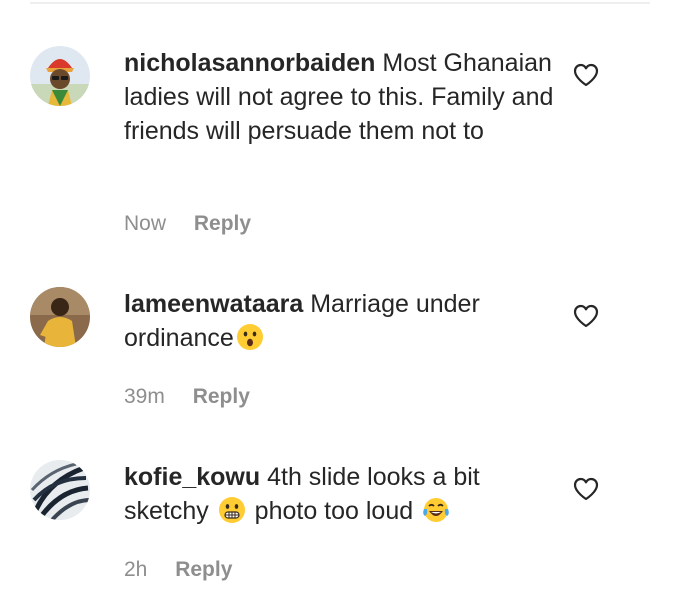 The height and width of the screenshot is (594, 675). What do you see at coordinates (192, 477) in the screenshot?
I see `comment-username: kofie_kowu` at bounding box center [192, 477].